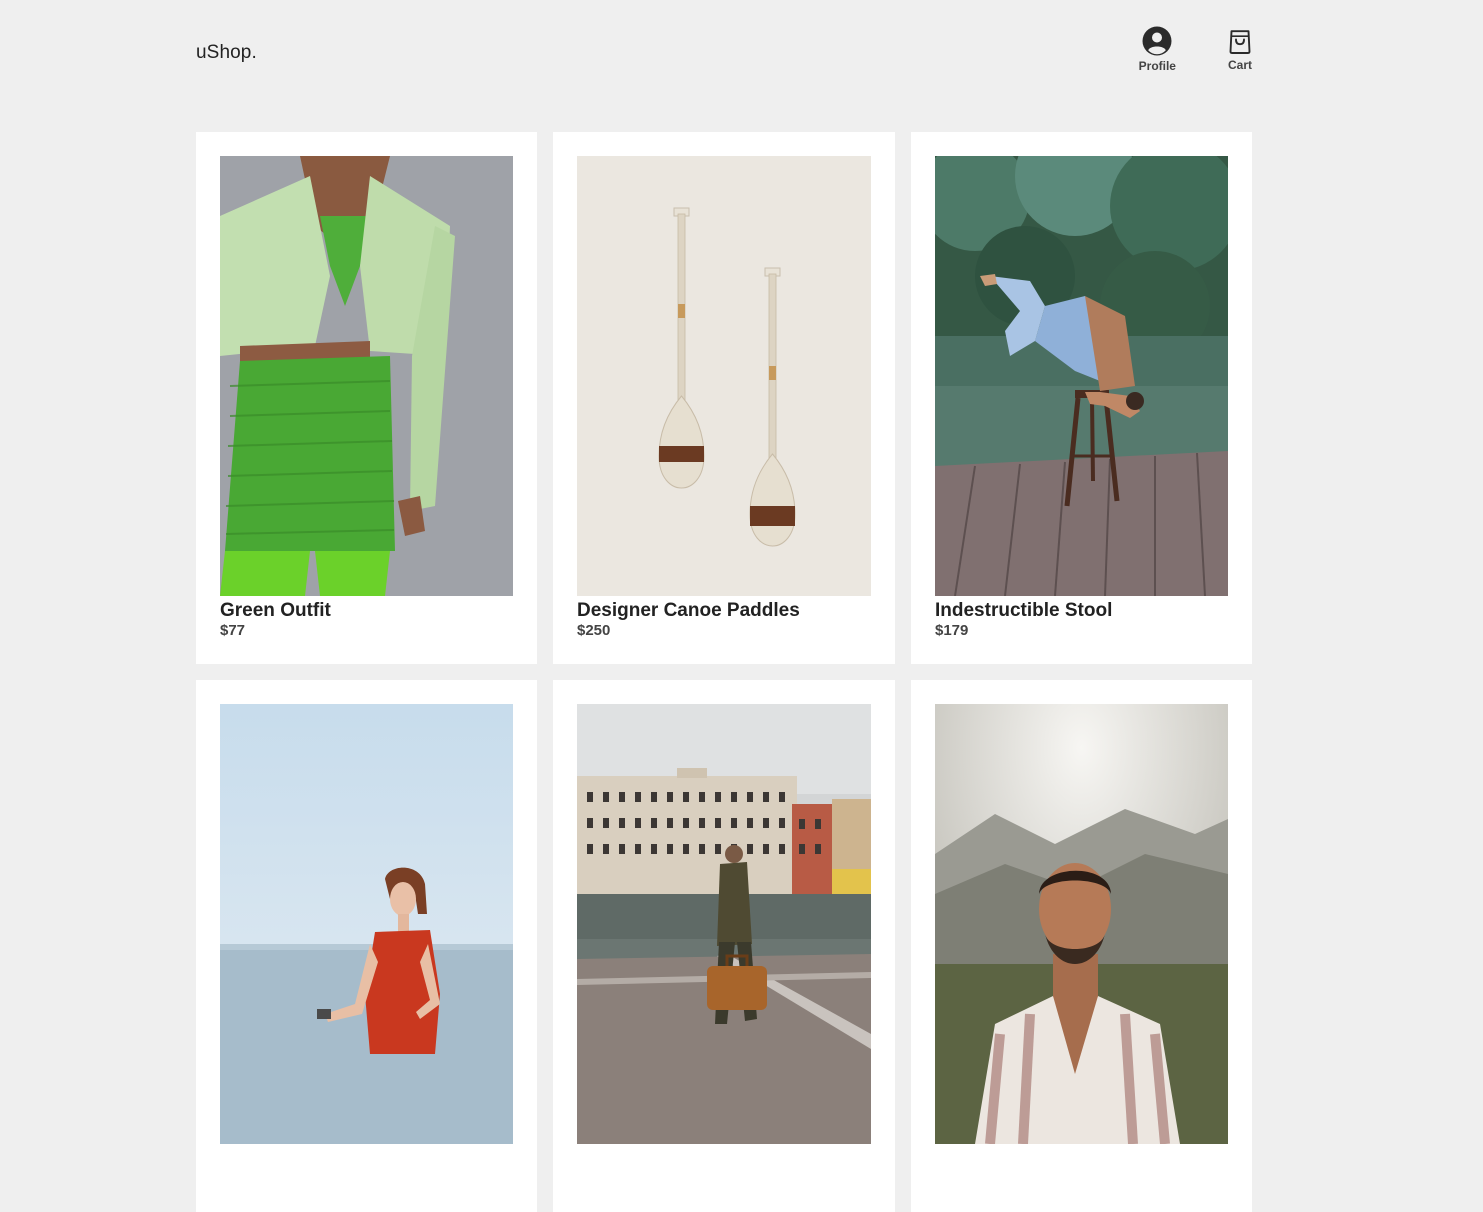 The width and height of the screenshot is (1483, 1212). I want to click on product-name: Indestructible Stool, so click(1023, 611).